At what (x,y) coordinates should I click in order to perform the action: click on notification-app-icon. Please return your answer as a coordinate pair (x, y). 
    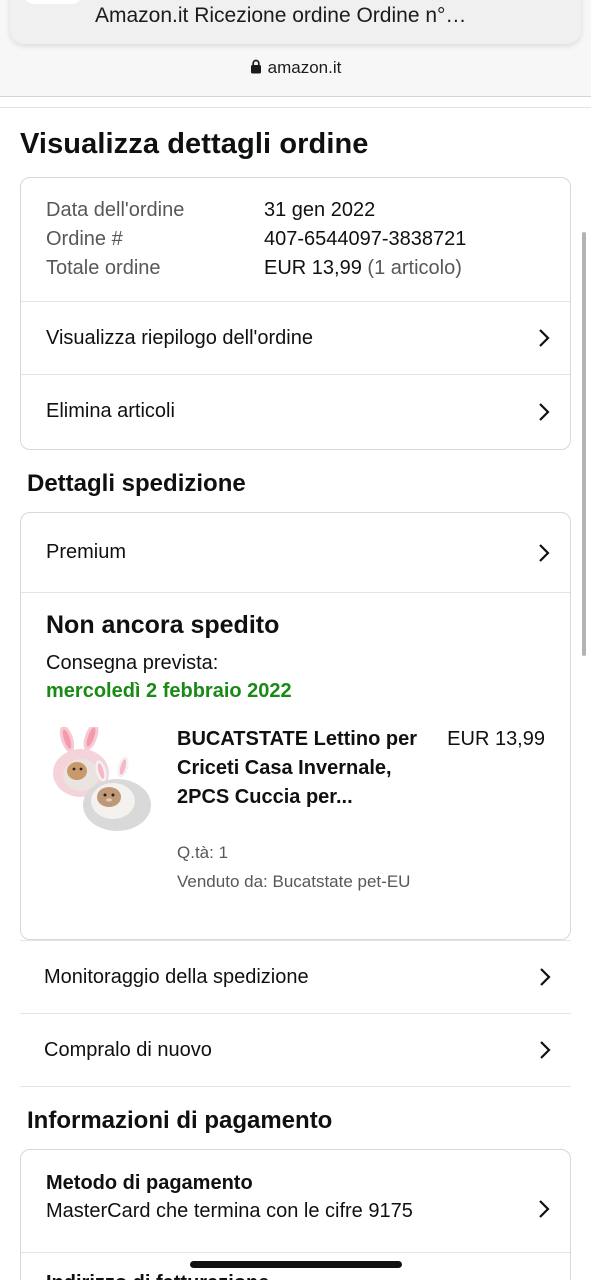
    Looking at the image, I should click on (53, 2).